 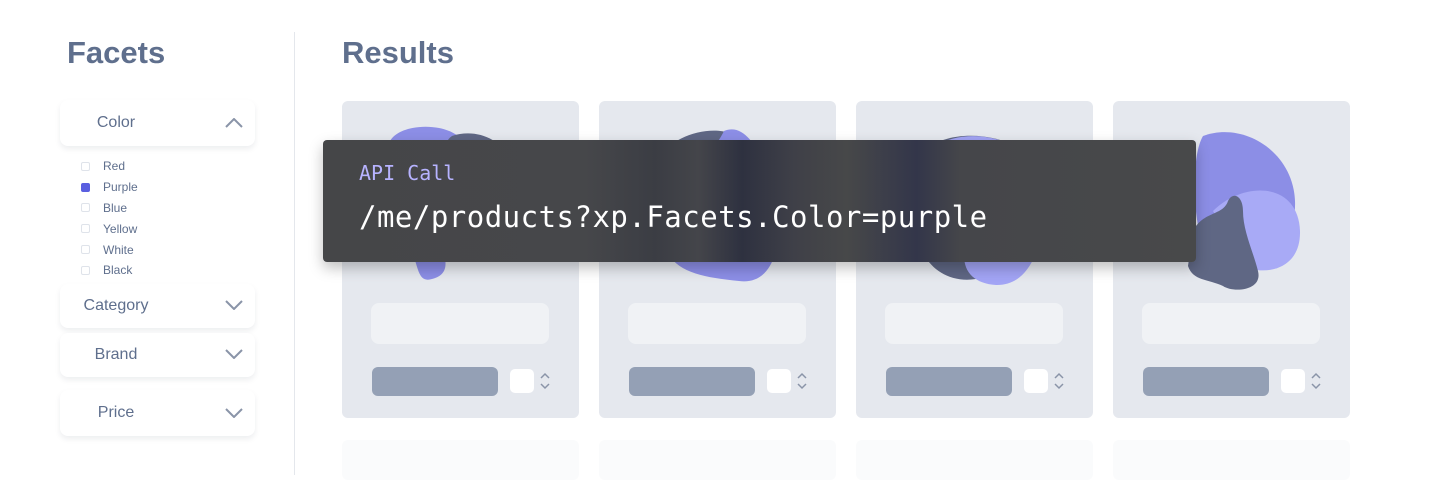 I want to click on color-option-purple: Purple, so click(x=109, y=187).